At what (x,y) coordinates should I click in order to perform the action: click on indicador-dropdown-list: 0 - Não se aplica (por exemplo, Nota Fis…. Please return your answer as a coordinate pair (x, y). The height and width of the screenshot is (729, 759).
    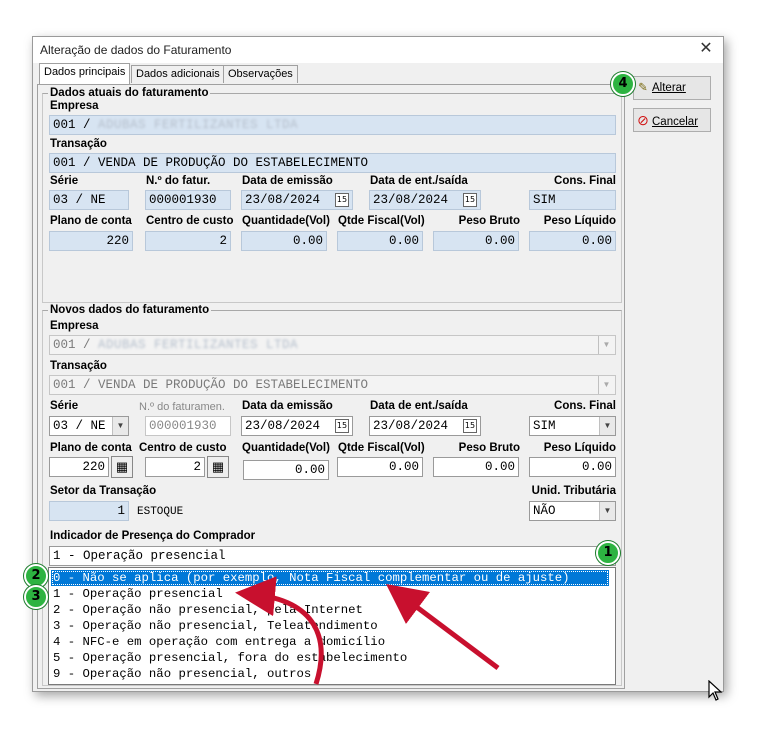
    Looking at the image, I should click on (332, 626).